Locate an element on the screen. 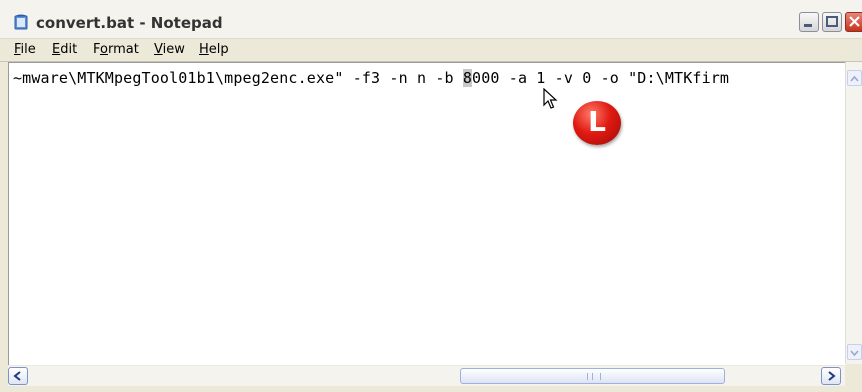  scroll-down-button is located at coordinates (854, 352).